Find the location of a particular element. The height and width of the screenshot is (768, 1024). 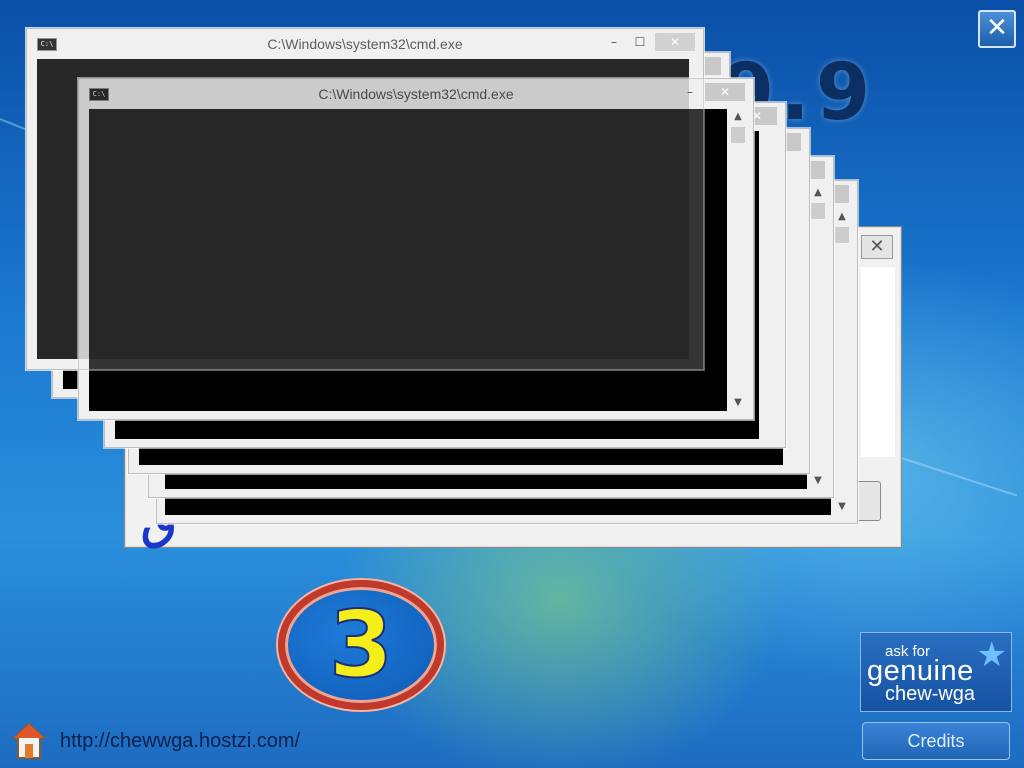

cmd-close-button: ✕ is located at coordinates (725, 92).